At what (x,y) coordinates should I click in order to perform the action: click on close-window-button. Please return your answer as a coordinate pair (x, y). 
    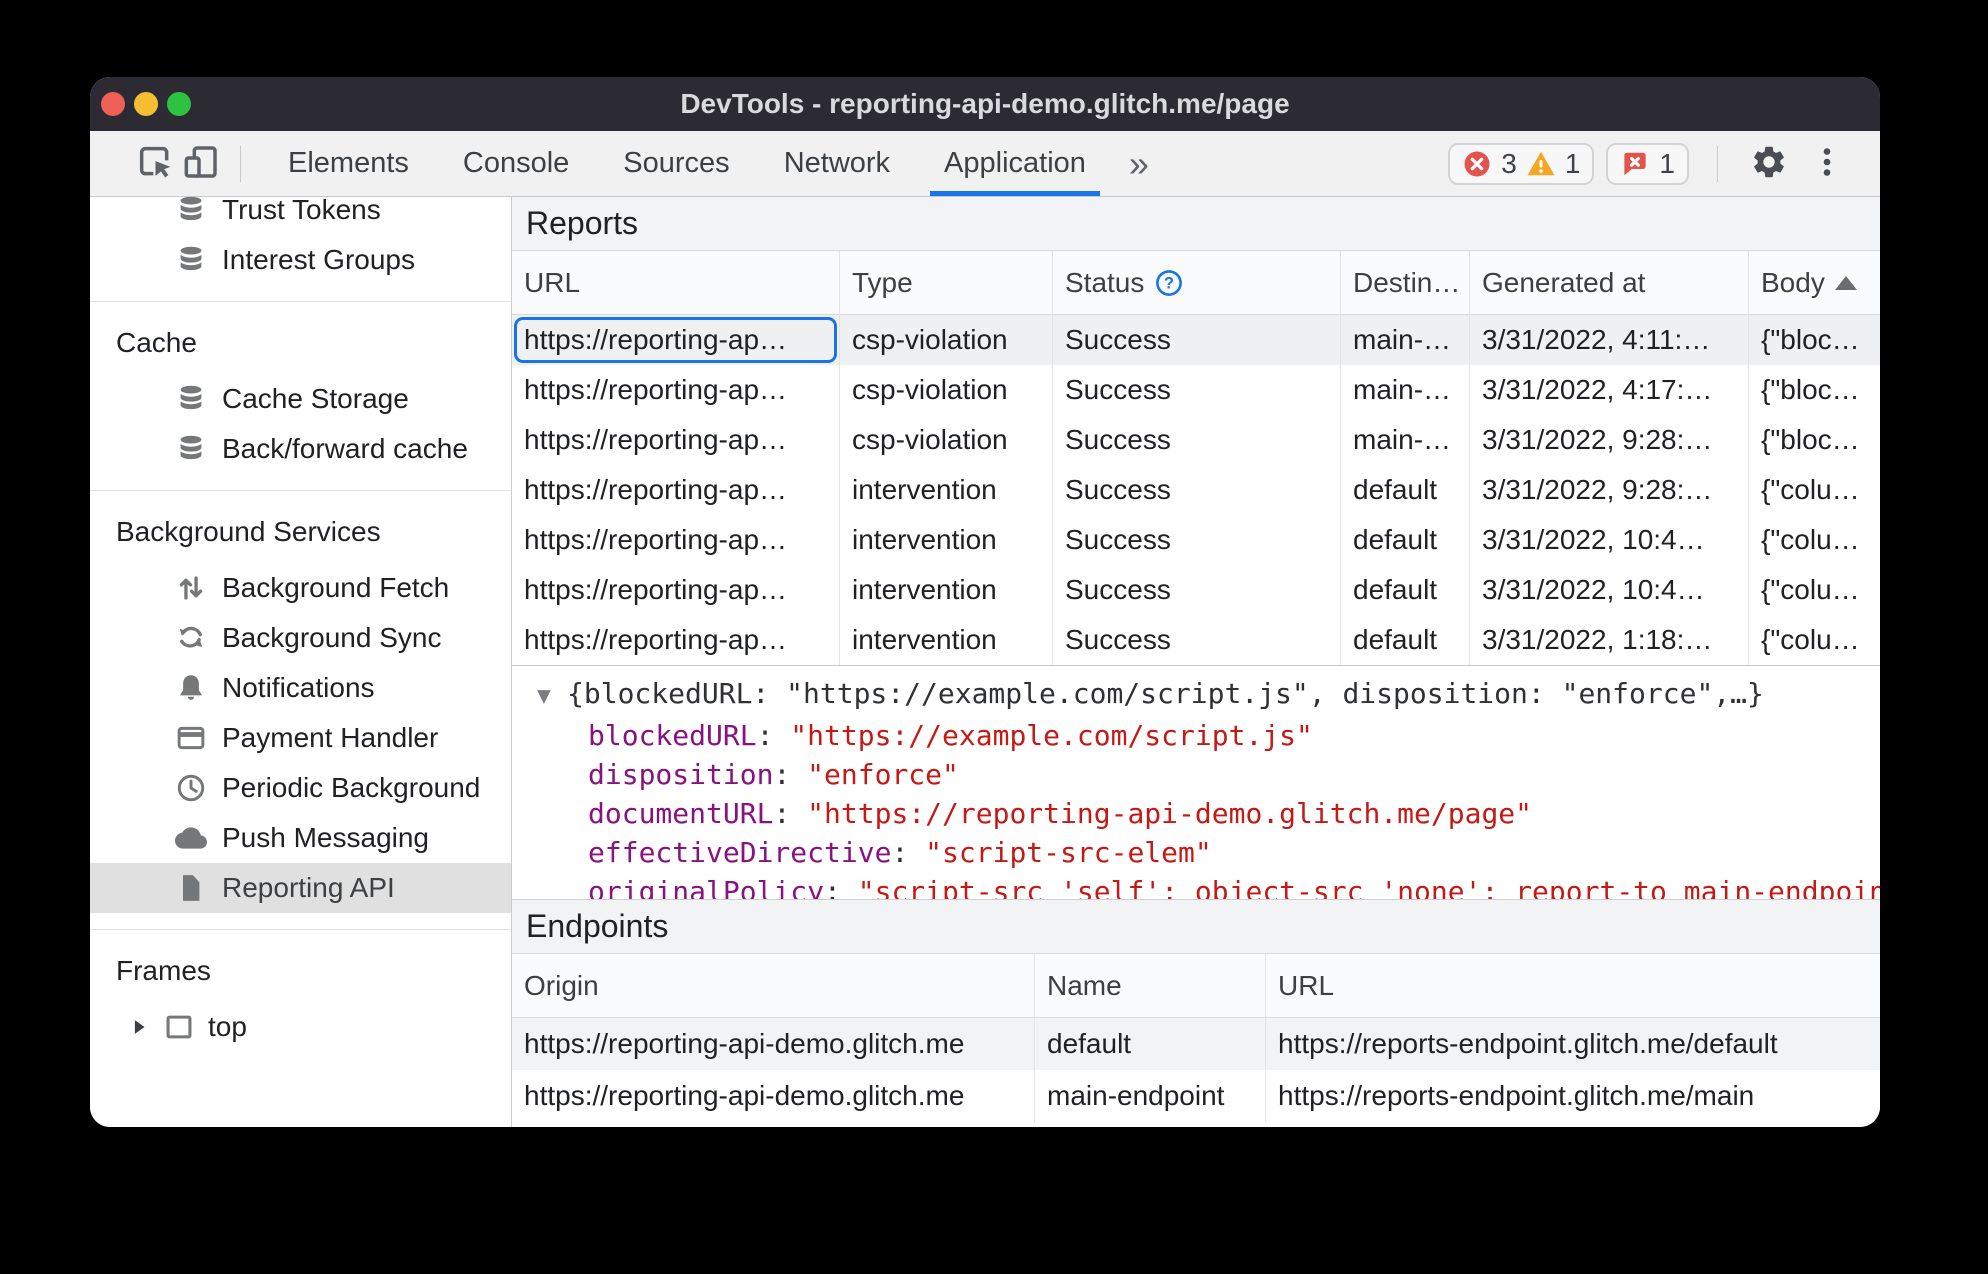
    Looking at the image, I should click on (113, 104).